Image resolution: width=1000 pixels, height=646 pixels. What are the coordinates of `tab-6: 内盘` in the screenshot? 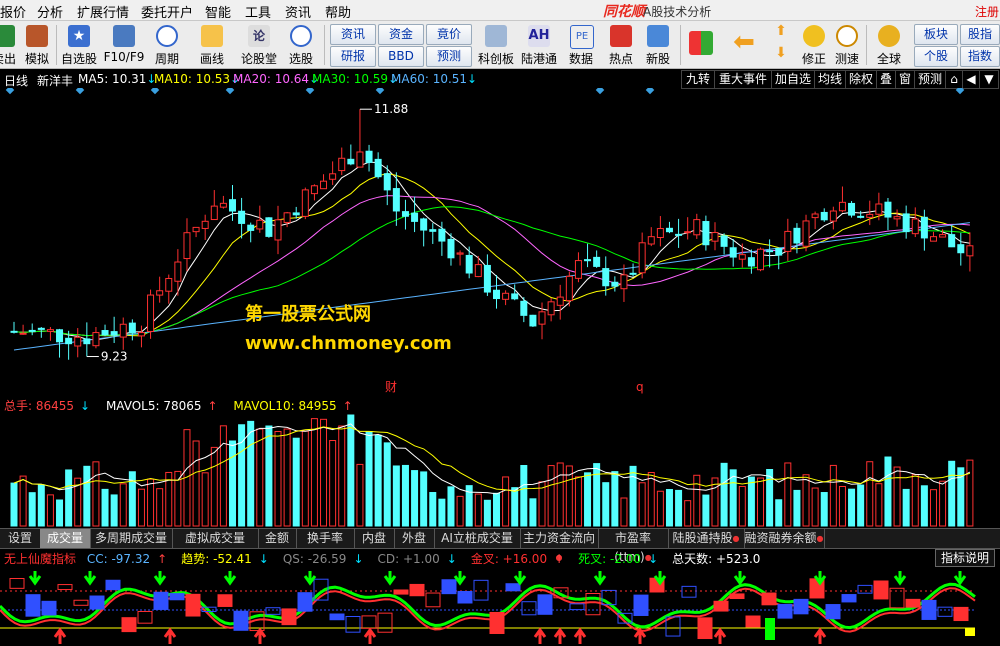 It's located at (374, 538).